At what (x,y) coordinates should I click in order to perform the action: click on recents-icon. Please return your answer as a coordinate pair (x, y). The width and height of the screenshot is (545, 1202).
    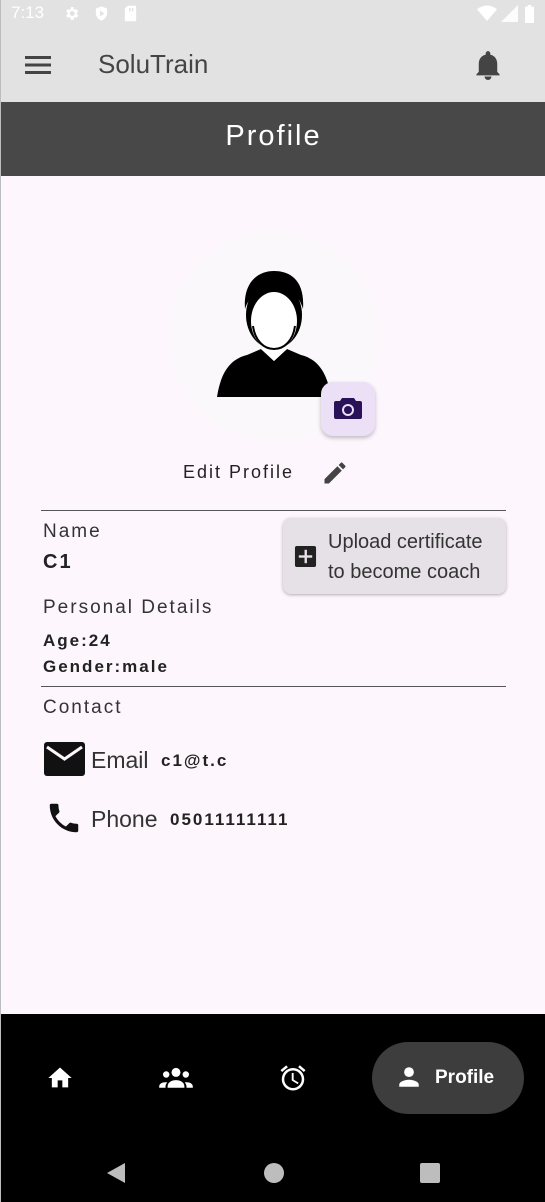
    Looking at the image, I should click on (430, 1173).